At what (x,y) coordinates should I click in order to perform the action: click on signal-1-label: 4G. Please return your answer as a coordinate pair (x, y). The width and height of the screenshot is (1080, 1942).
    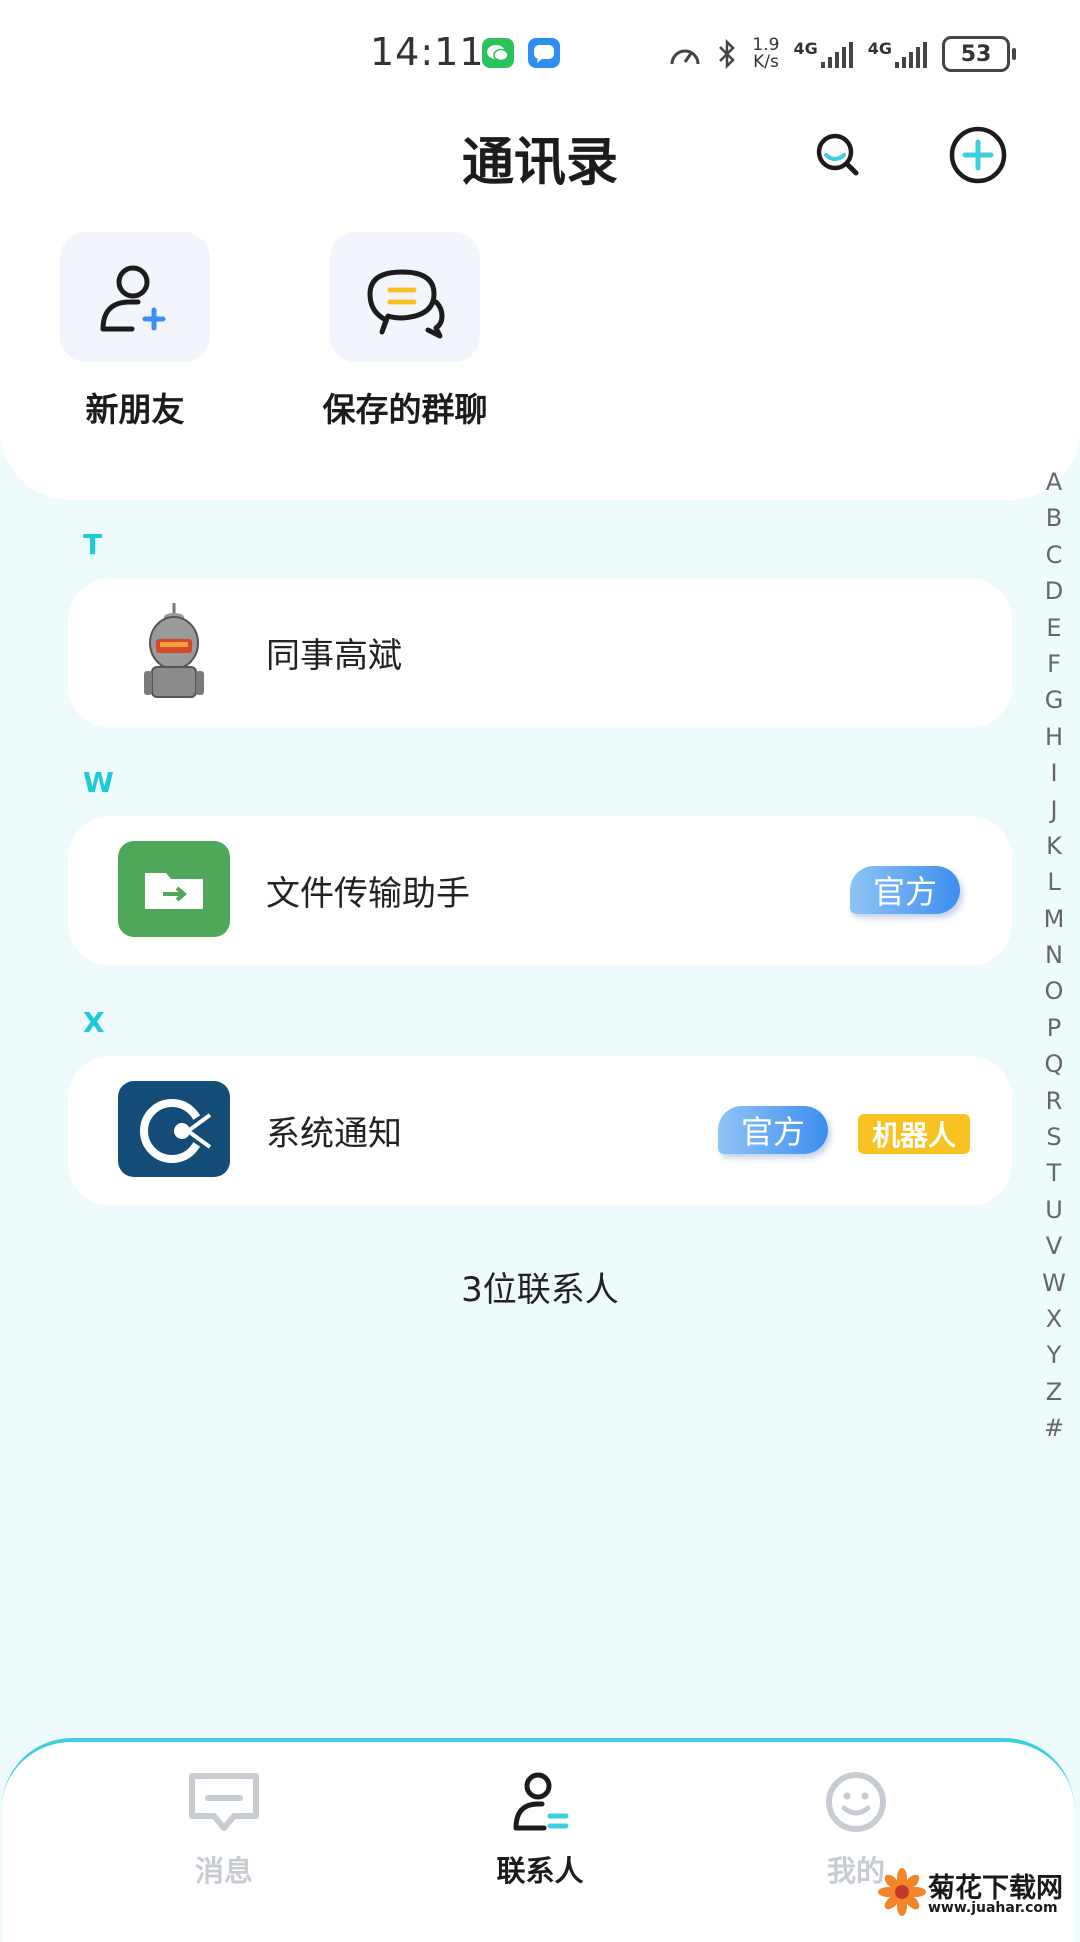
    Looking at the image, I should click on (805, 48).